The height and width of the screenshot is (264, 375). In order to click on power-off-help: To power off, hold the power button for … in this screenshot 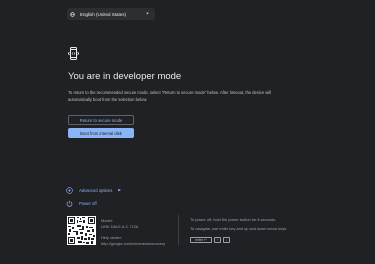, I will do `click(233, 219)`.